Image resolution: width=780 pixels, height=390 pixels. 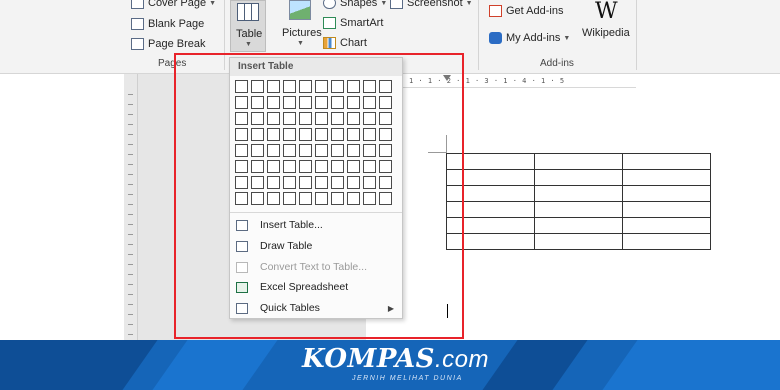 What do you see at coordinates (395, 359) in the screenshot?
I see `kompas-logo: KOMPAS.com` at bounding box center [395, 359].